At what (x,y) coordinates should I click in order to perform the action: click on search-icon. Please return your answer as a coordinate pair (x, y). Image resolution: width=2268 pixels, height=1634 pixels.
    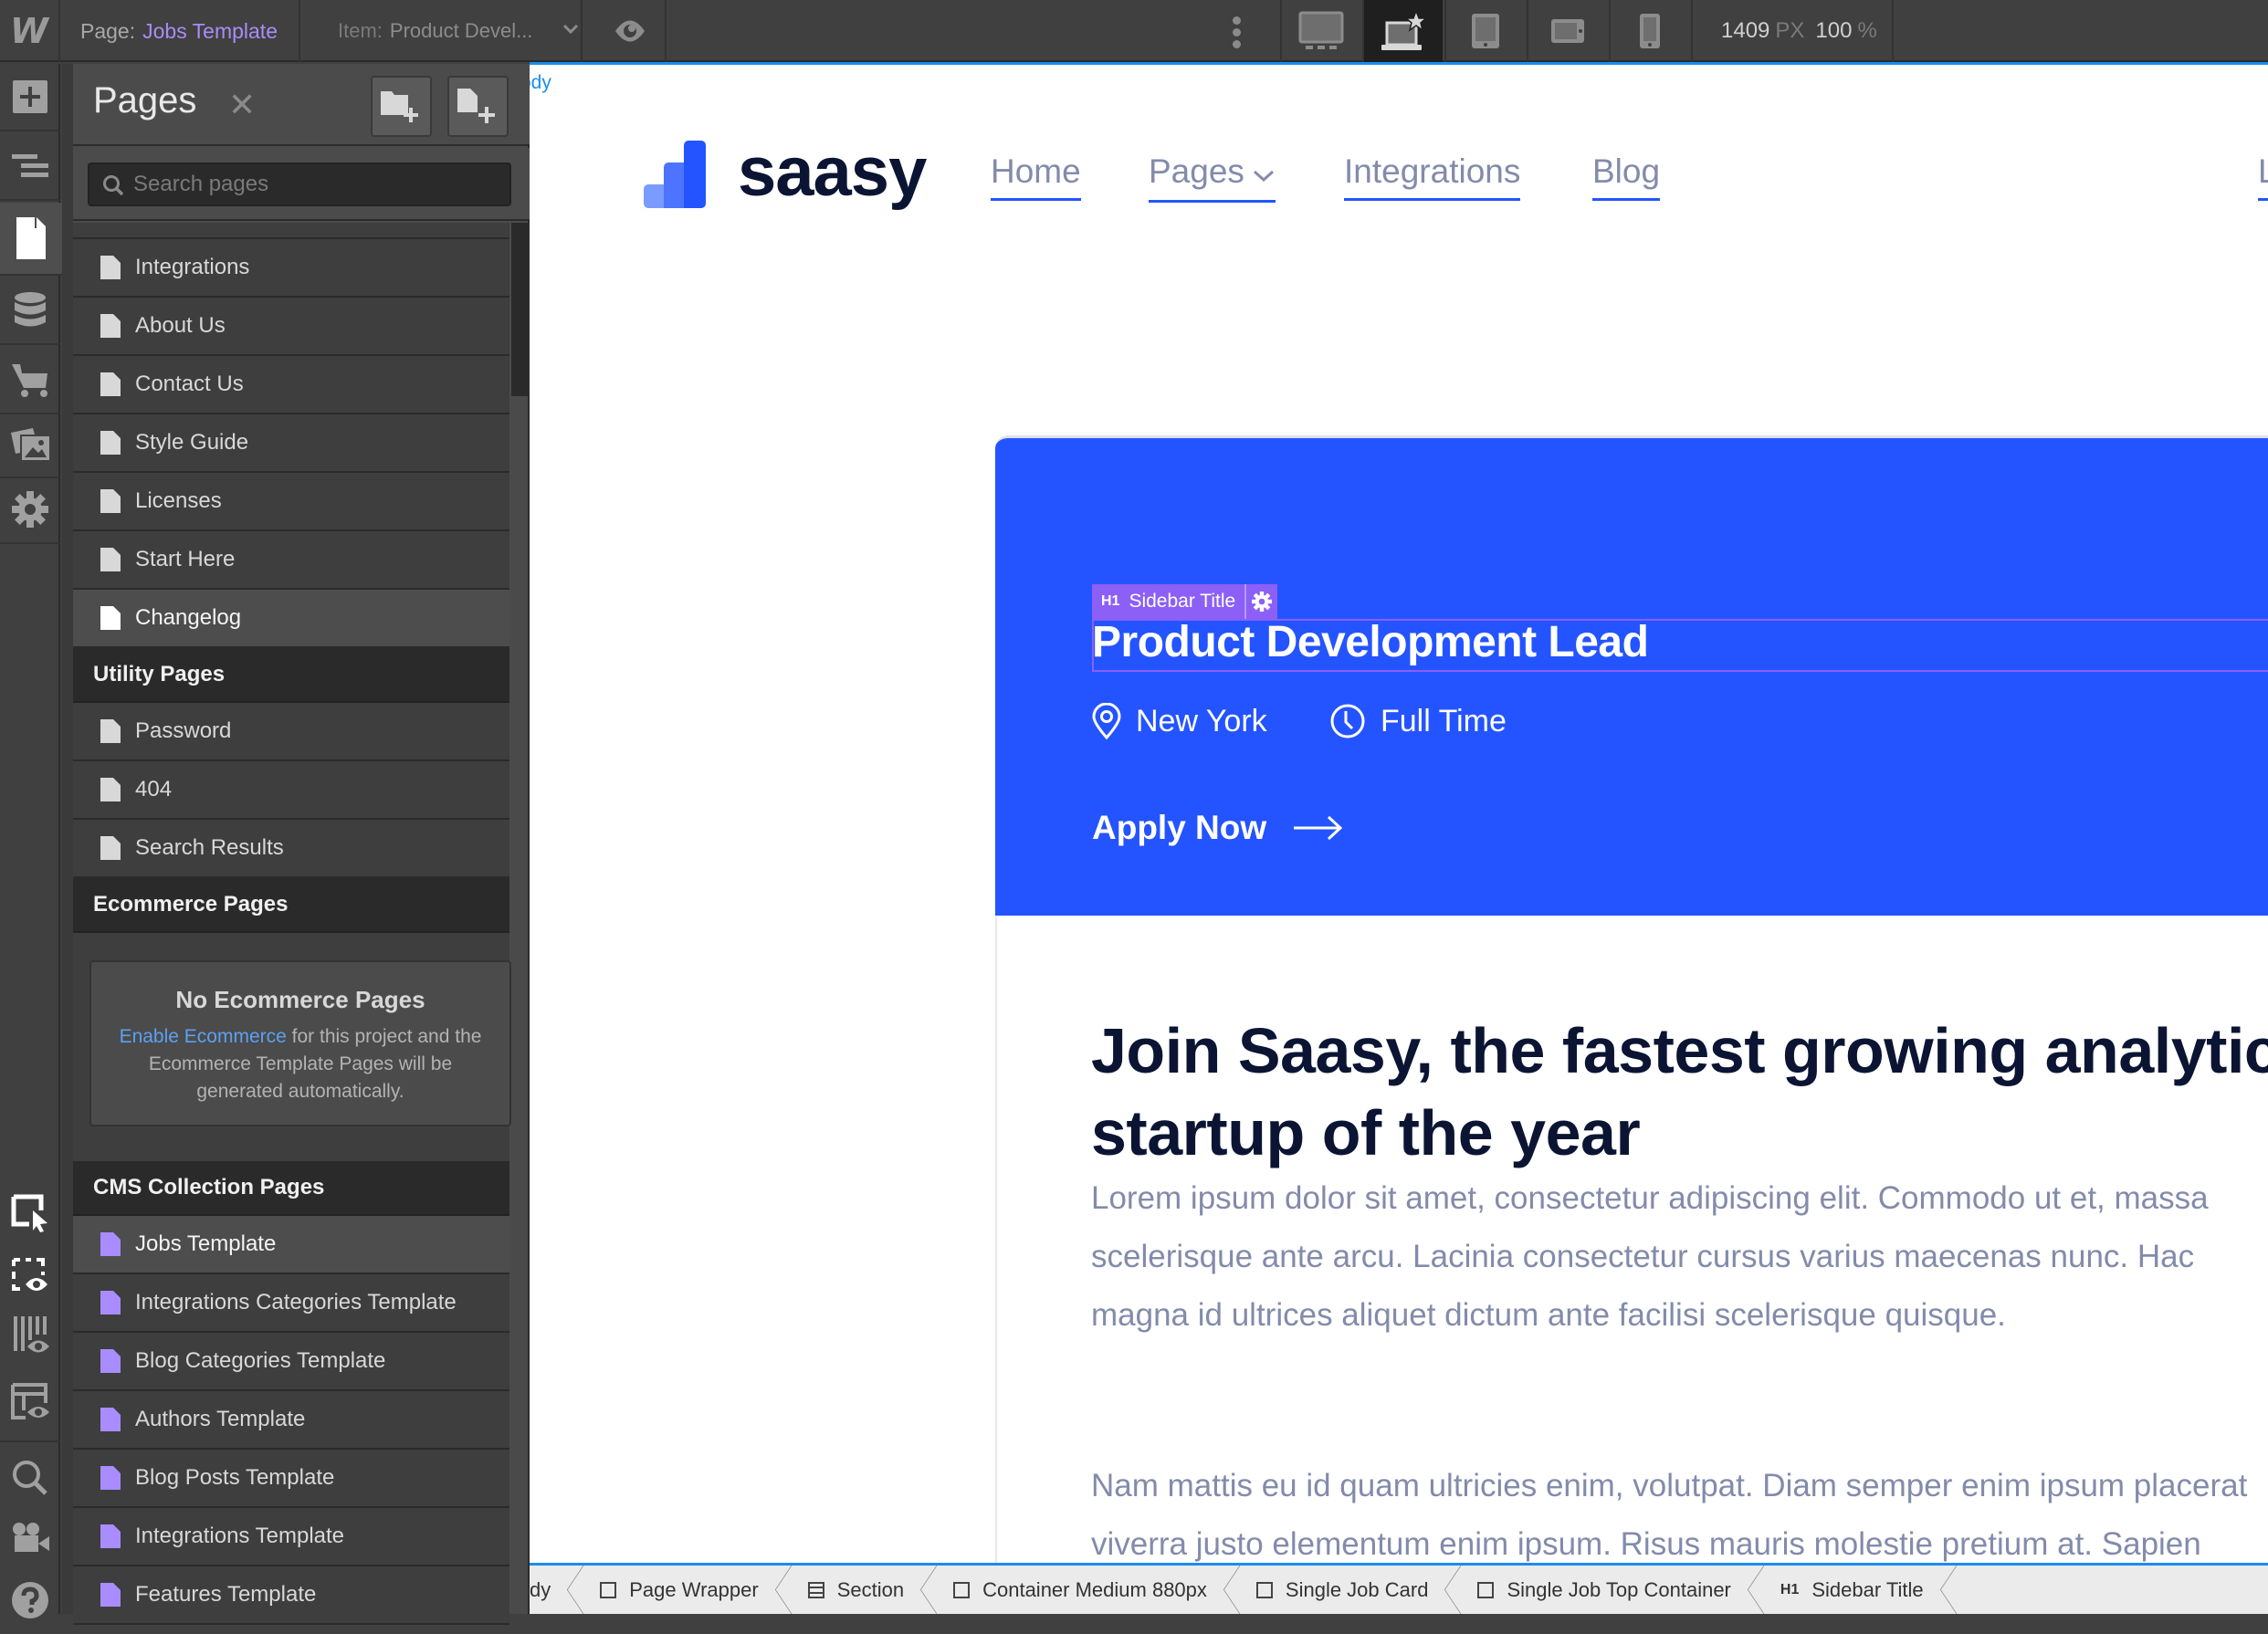
    Looking at the image, I should click on (113, 185).